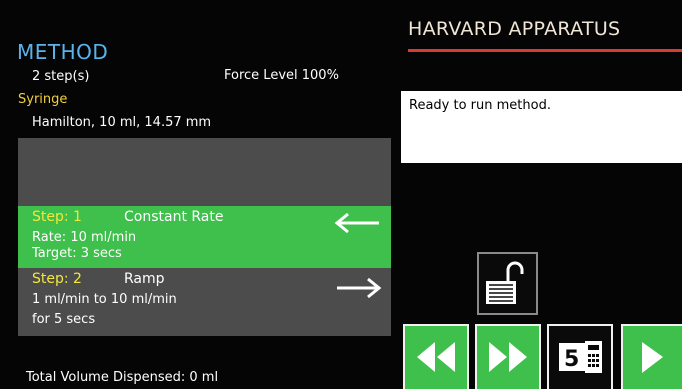 This screenshot has height=389, width=682. Describe the element at coordinates (77, 253) in the screenshot. I see `step-target: Target: 3 secs` at that location.